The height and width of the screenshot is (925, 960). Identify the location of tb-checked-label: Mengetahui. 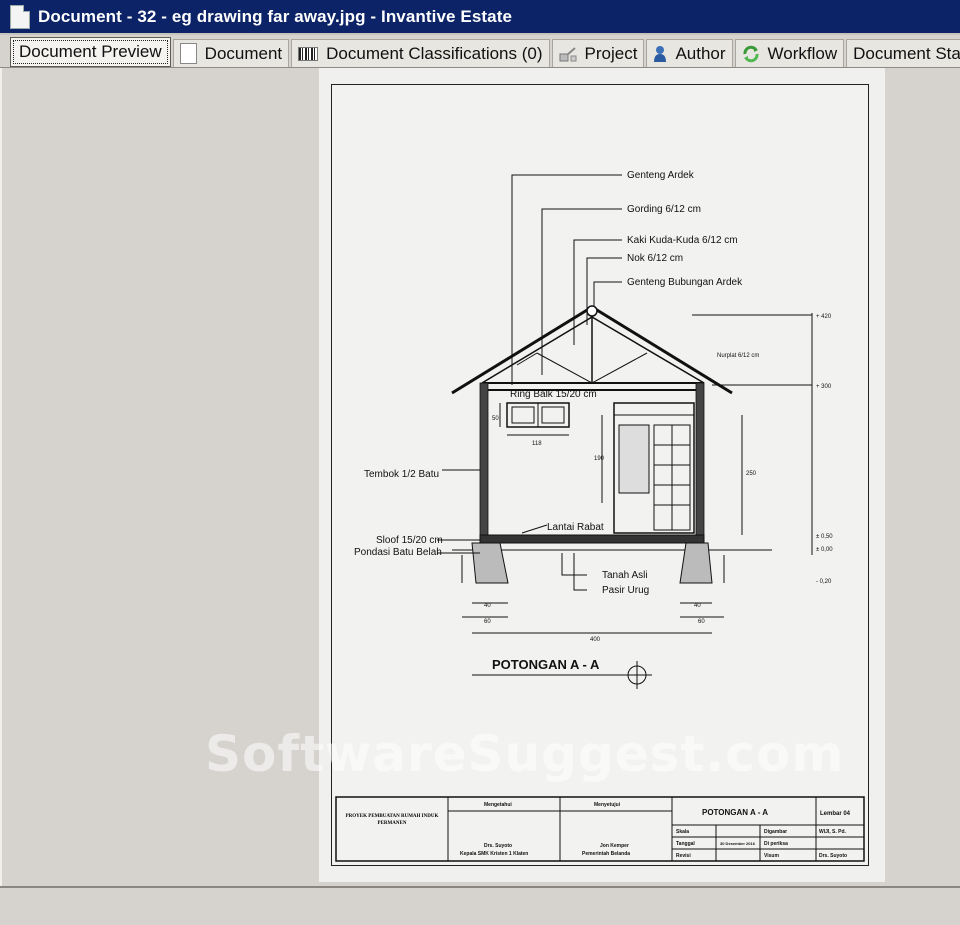
(498, 805).